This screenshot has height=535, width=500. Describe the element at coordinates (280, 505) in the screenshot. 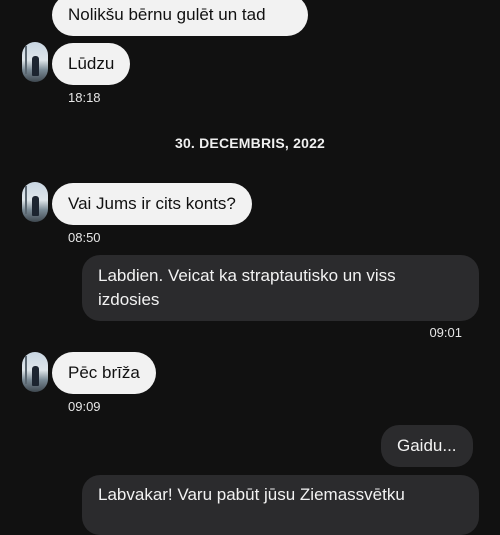

I see `message-bubble-outgoing: Labvakar! Varu pabūt jūsu Ziemassvētku` at that location.